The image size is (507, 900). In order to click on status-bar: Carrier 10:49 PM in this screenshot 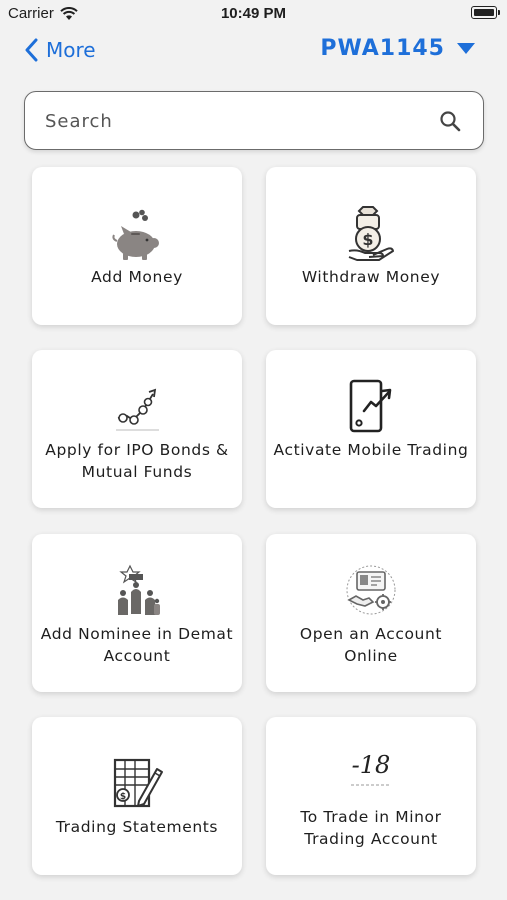, I will do `click(253, 15)`.